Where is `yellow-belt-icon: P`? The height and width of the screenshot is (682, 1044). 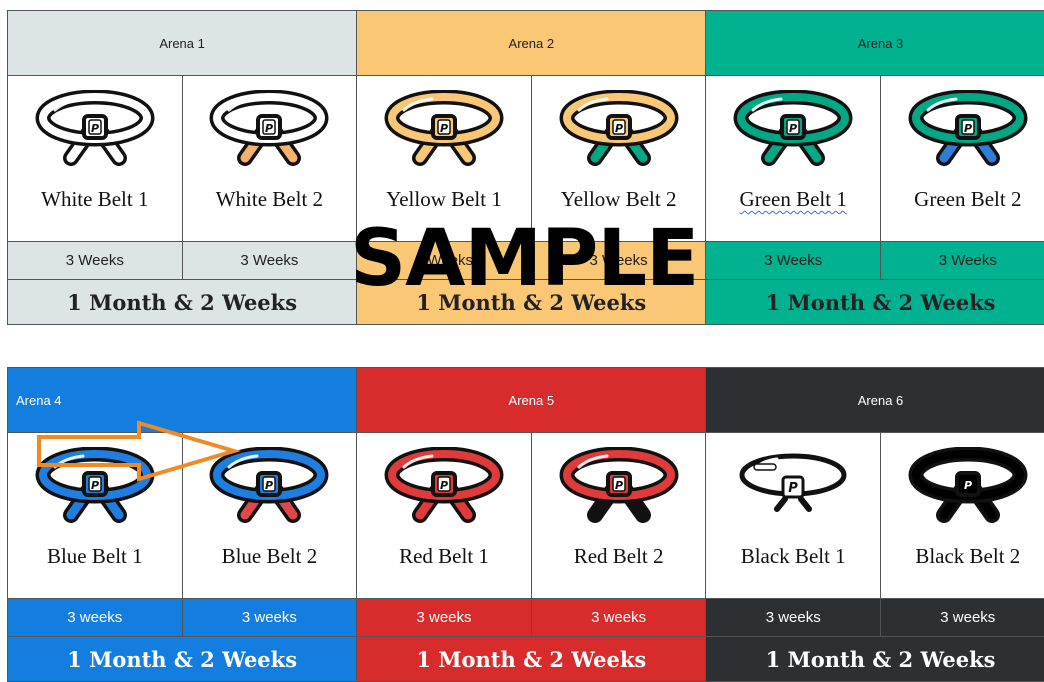 yellow-belt-icon: P is located at coordinates (444, 128).